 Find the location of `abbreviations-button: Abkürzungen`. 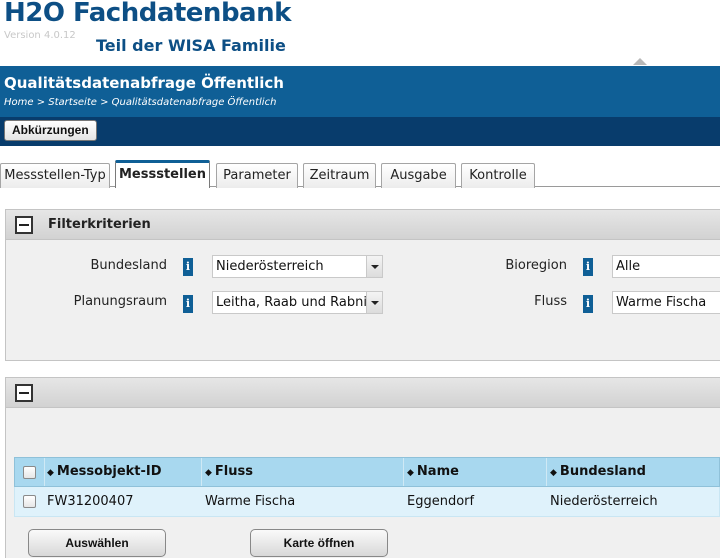

abbreviations-button: Abkürzungen is located at coordinates (50, 130).